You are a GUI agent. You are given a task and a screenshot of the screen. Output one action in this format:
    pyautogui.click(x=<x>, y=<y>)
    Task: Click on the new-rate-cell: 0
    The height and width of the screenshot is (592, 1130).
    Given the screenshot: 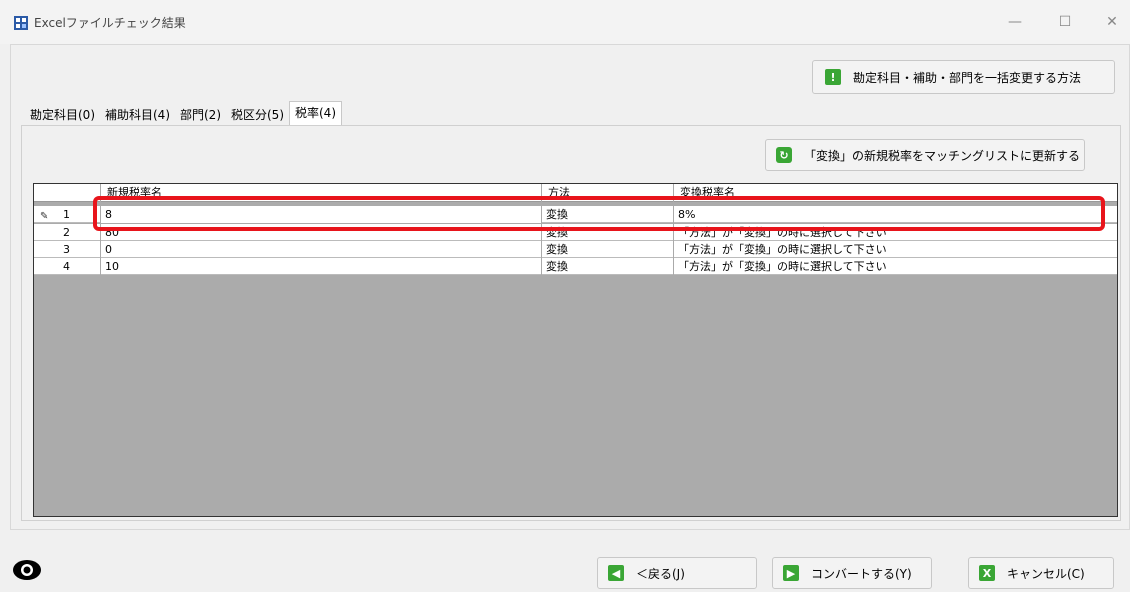 What is the action you would take?
    pyautogui.click(x=321, y=249)
    